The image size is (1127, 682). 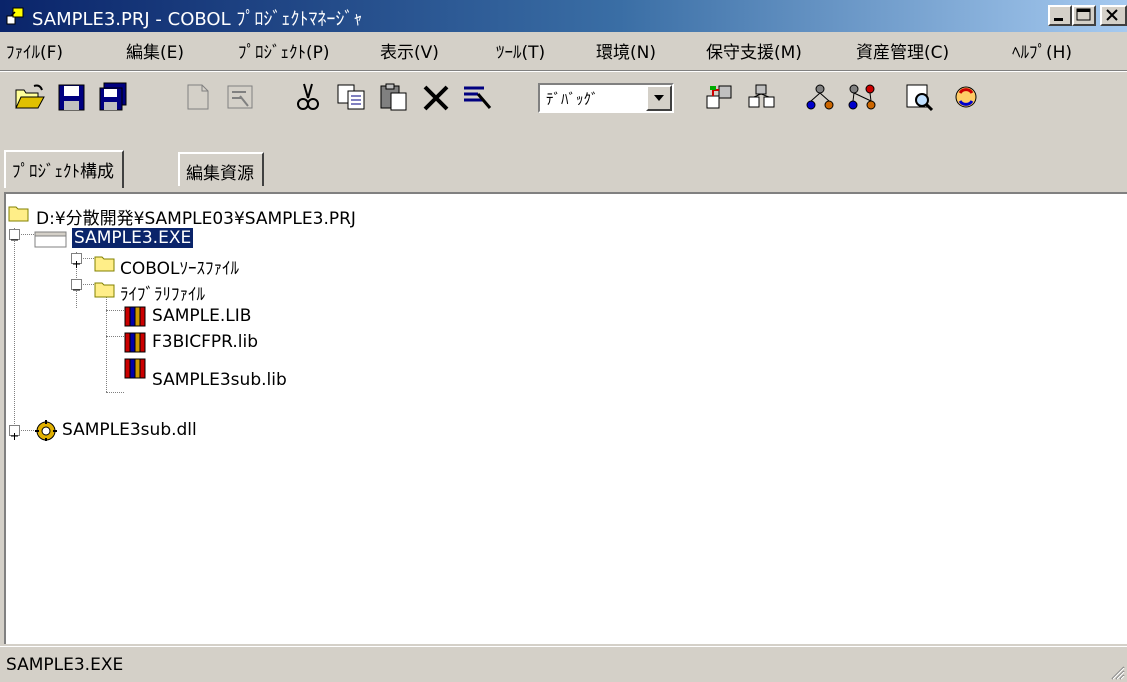 I want to click on link-icon, so click(x=820, y=97).